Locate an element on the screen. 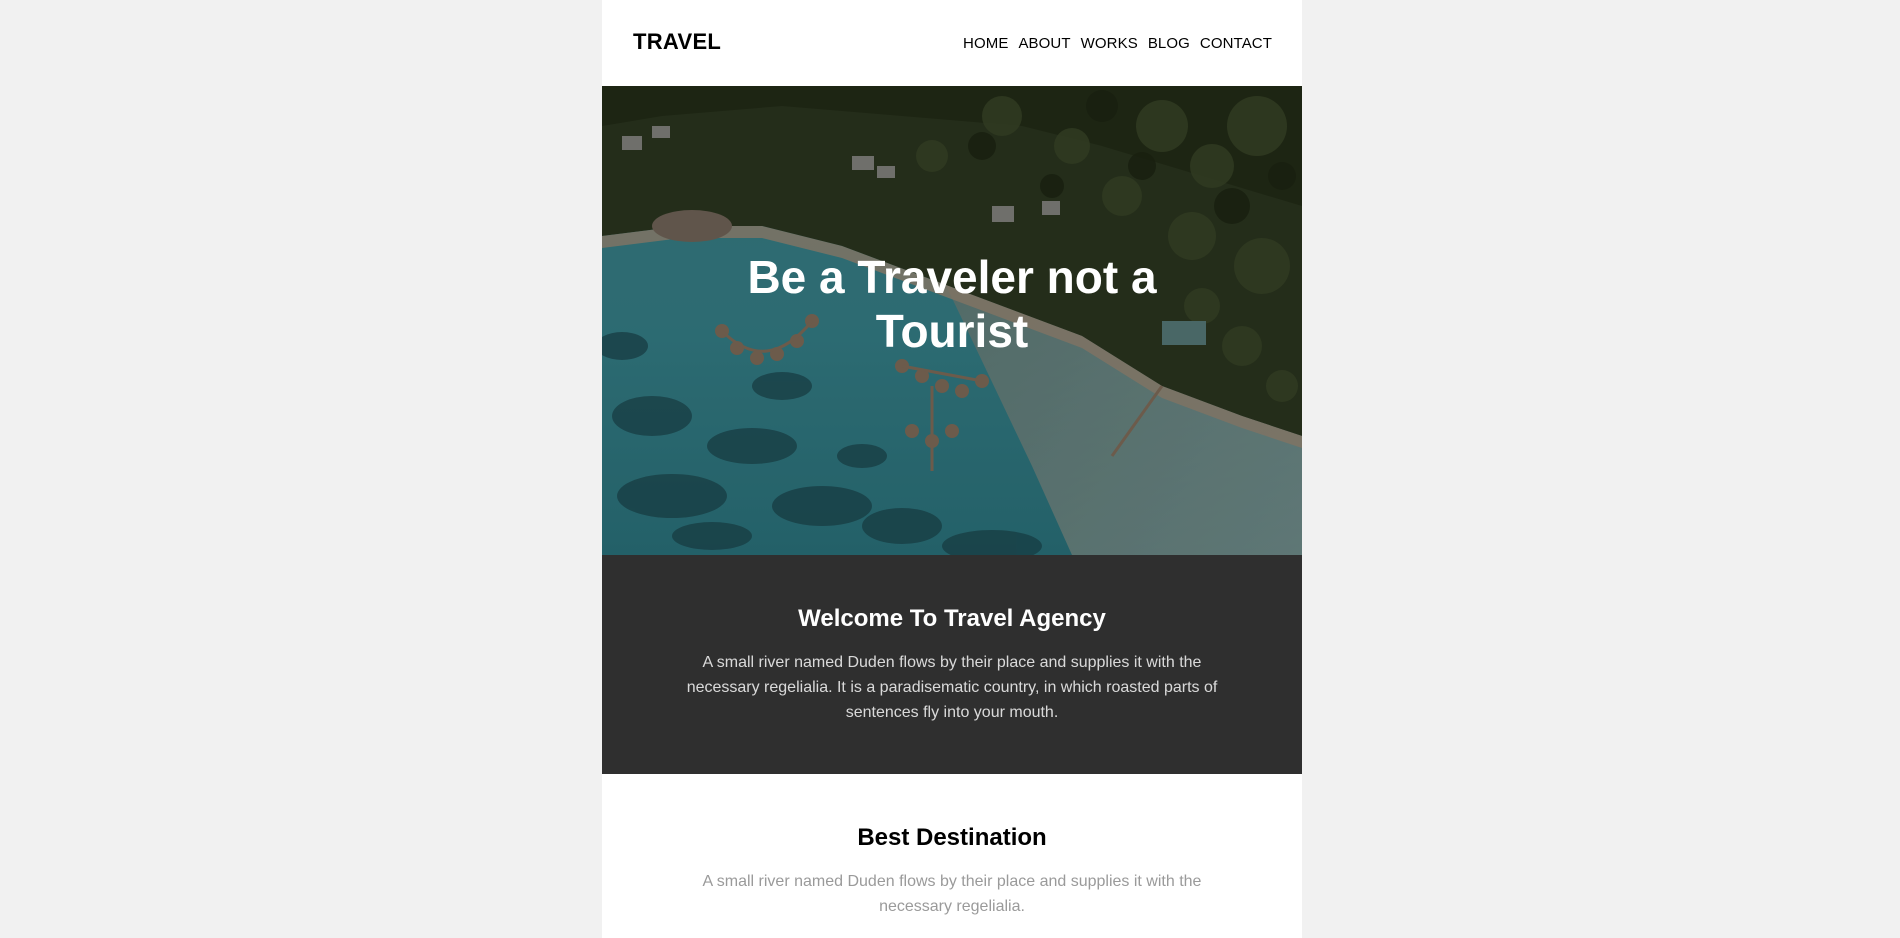 The image size is (1900, 938). nav-works: WORKS is located at coordinates (1109, 43).